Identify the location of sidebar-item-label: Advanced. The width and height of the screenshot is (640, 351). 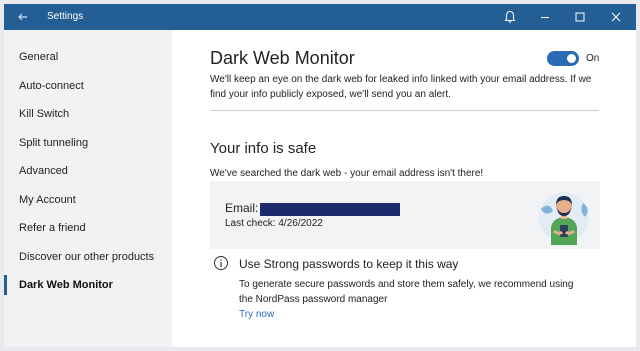
(43, 171).